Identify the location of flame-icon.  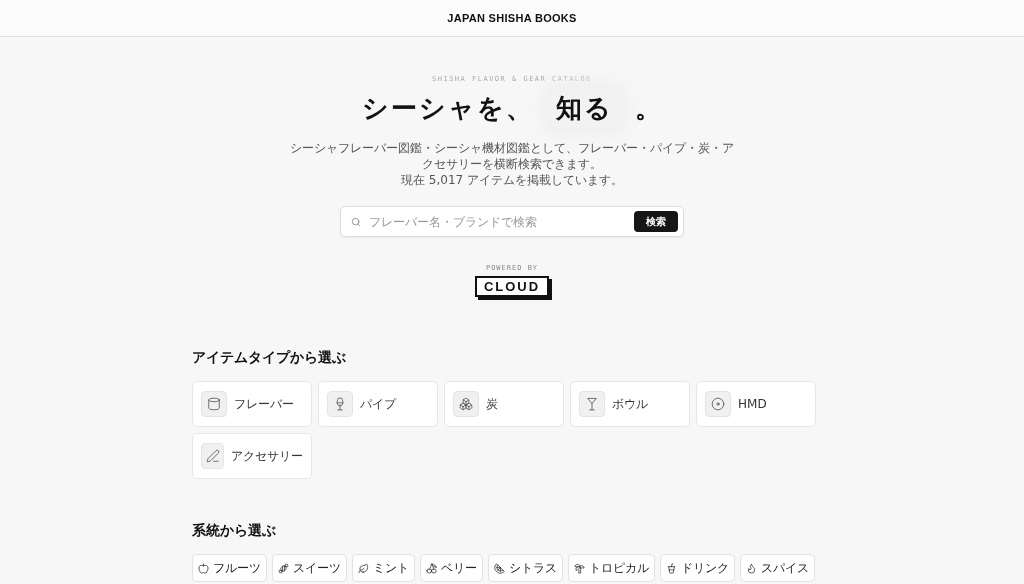
(751, 568).